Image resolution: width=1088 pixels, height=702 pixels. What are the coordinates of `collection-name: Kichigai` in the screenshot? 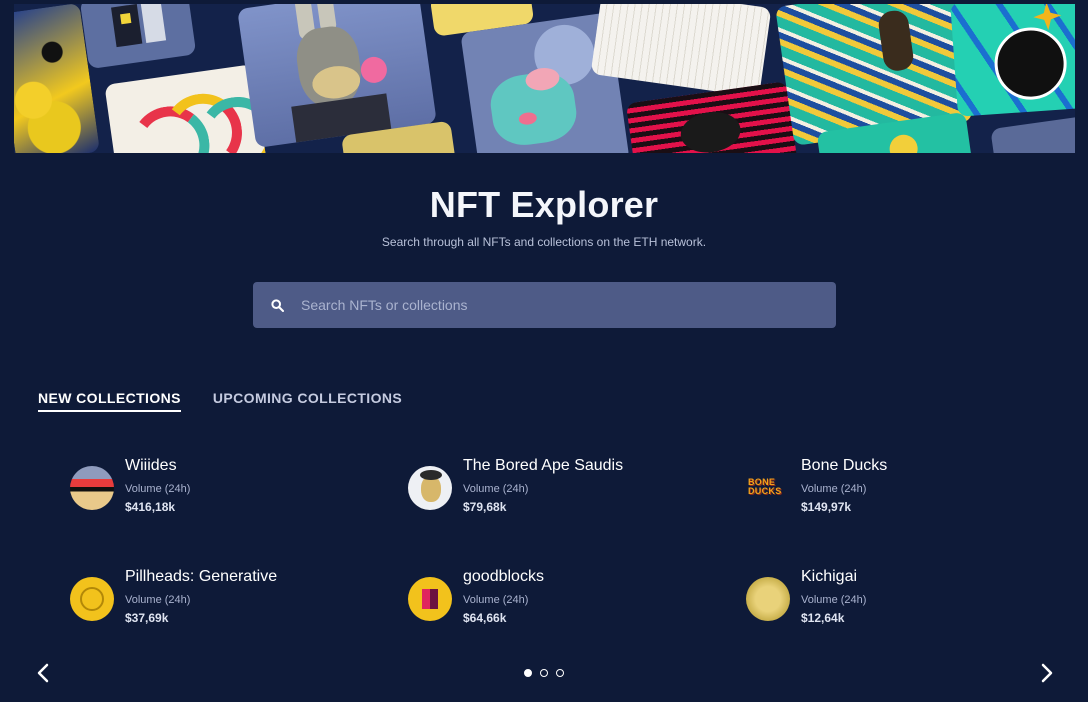 It's located at (829, 576).